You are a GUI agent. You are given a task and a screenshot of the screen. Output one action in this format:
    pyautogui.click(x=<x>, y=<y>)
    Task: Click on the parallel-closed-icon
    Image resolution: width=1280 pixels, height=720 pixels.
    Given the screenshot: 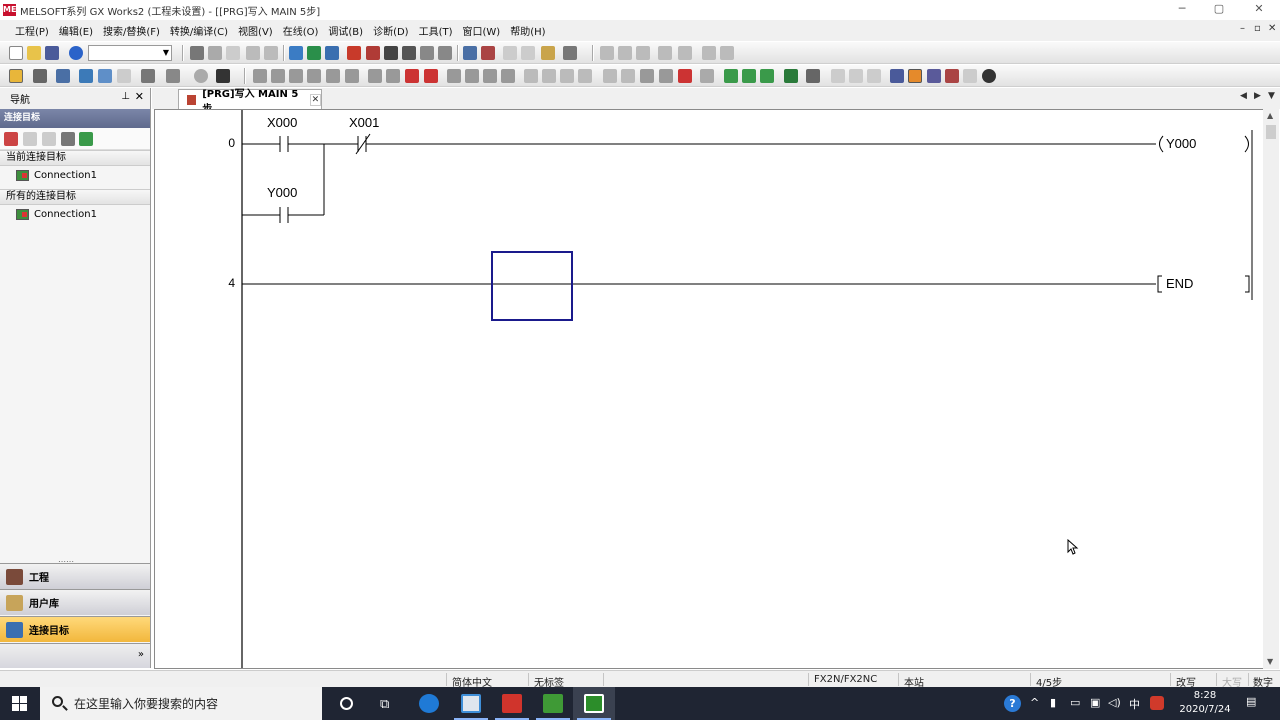 What is the action you would take?
    pyautogui.click(x=314, y=76)
    